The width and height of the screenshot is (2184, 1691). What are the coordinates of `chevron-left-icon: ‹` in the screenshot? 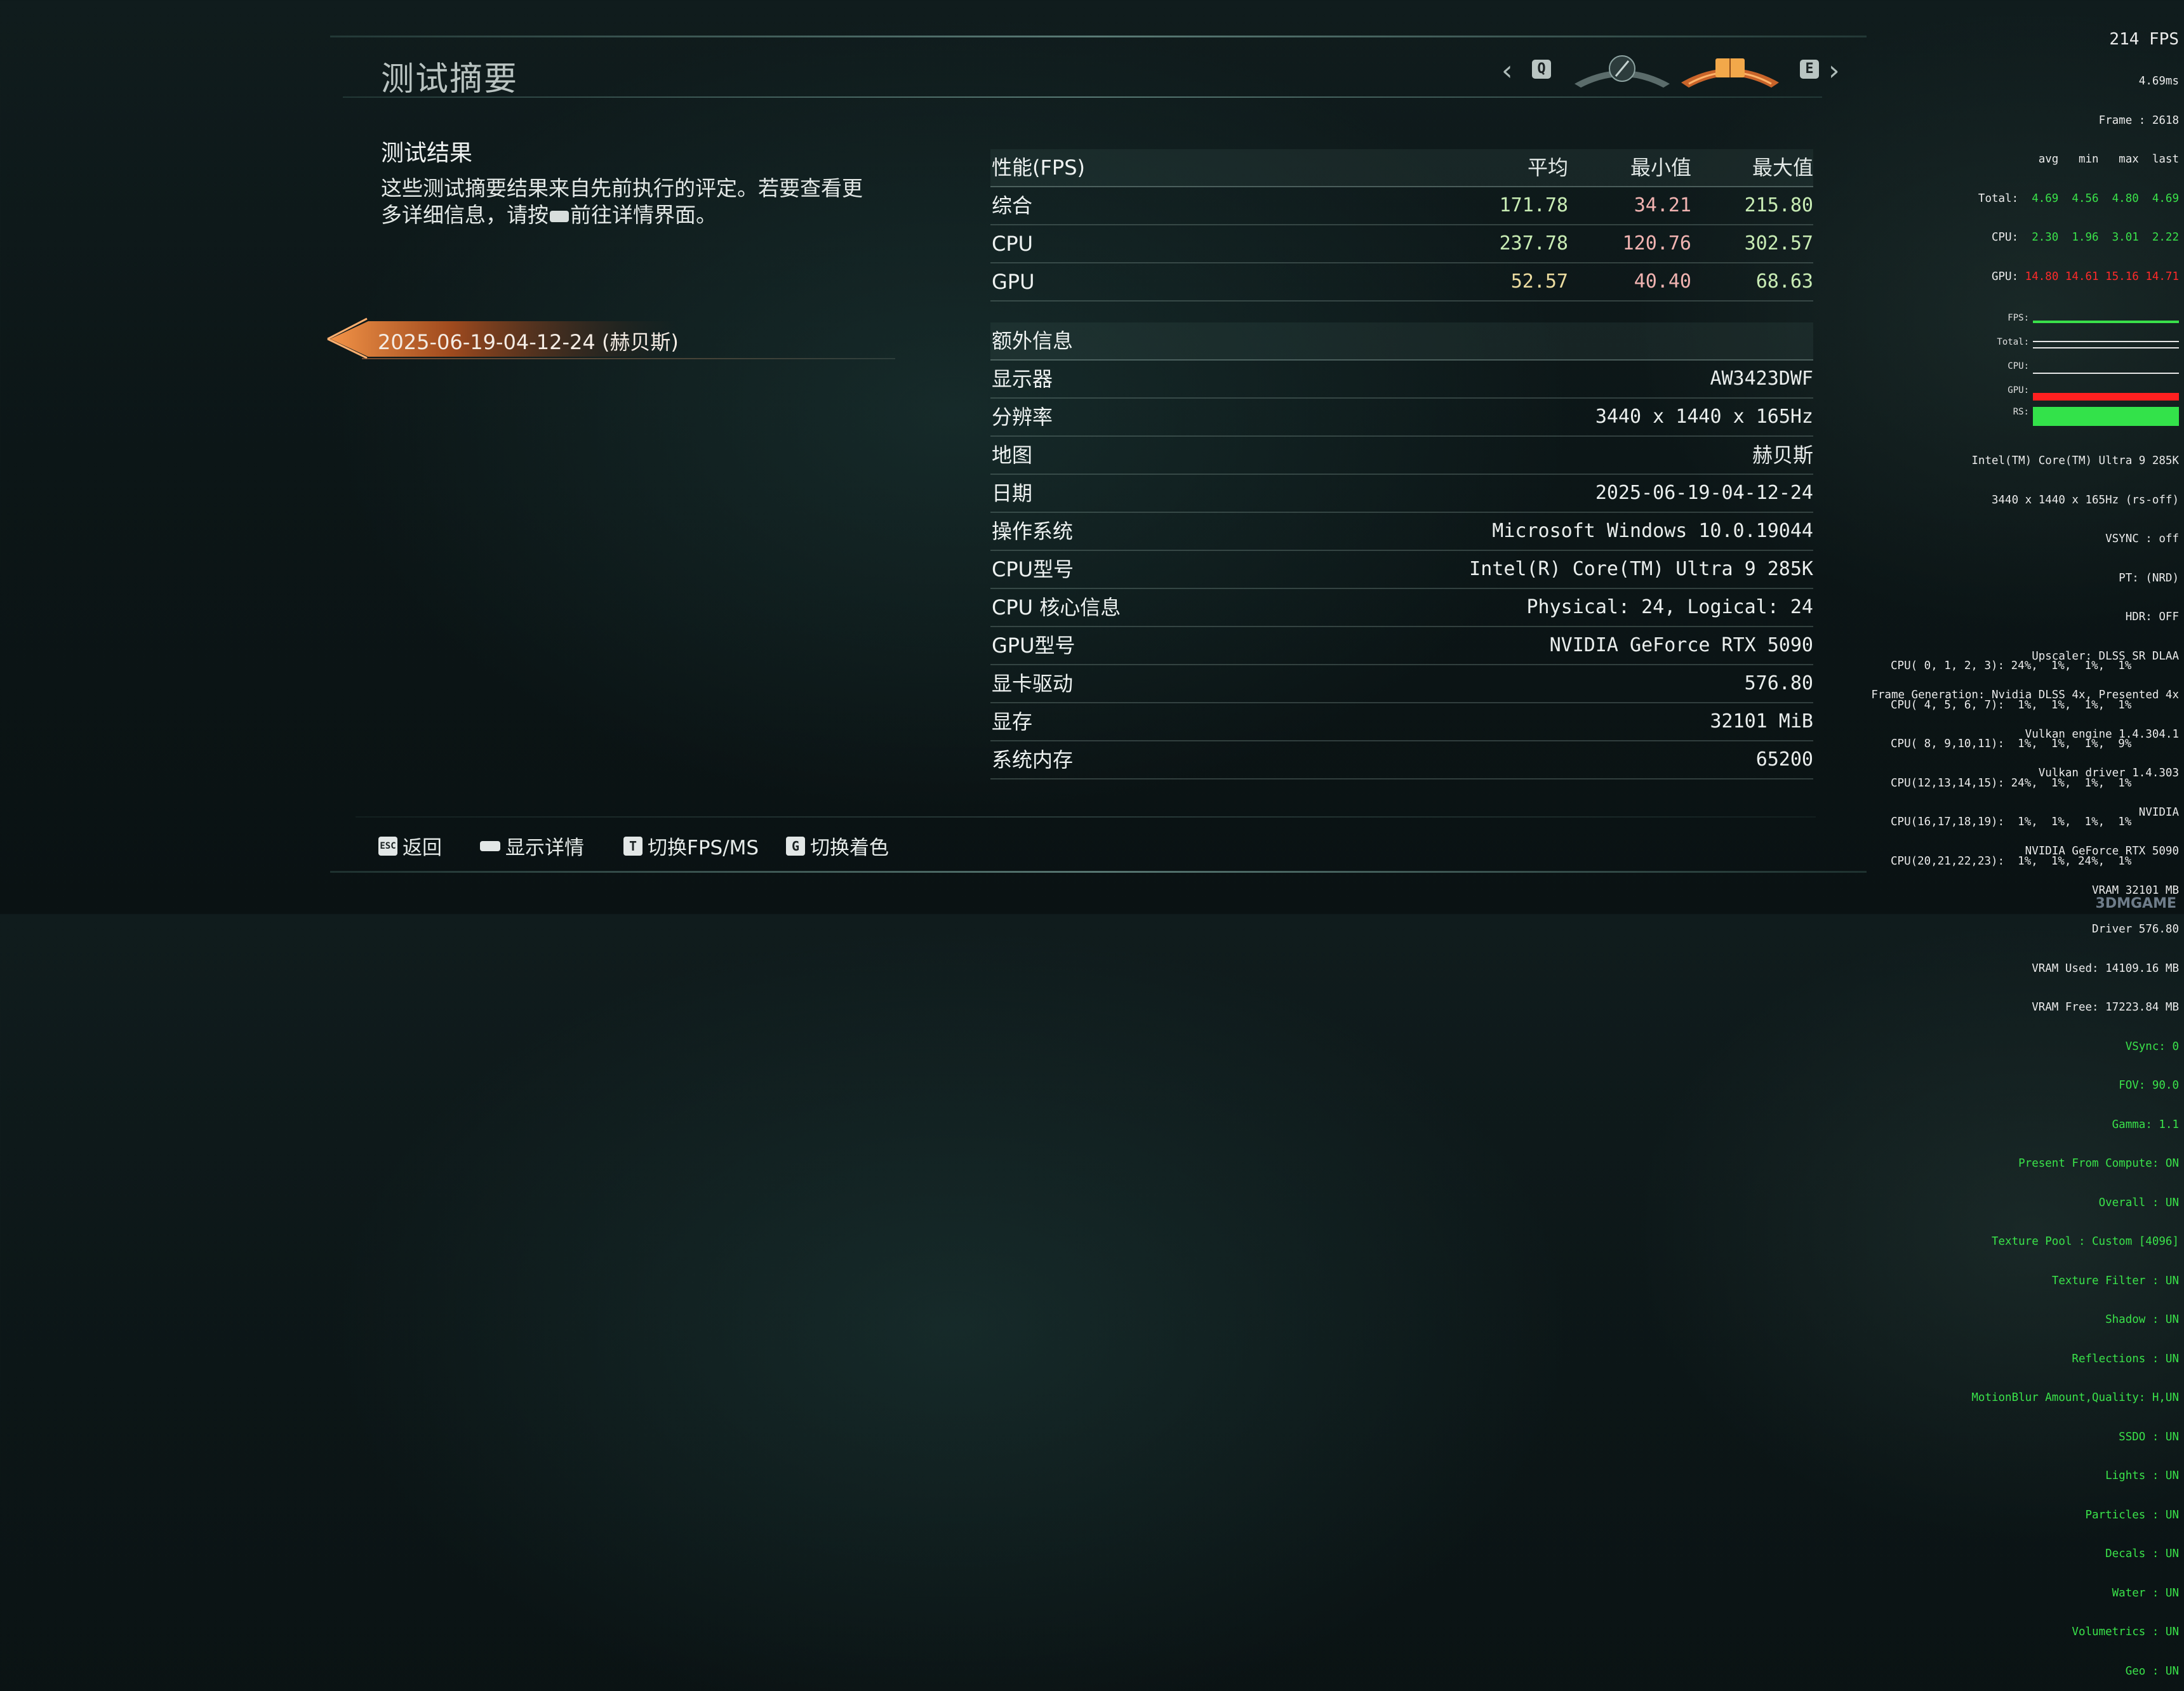 It's located at (1507, 71).